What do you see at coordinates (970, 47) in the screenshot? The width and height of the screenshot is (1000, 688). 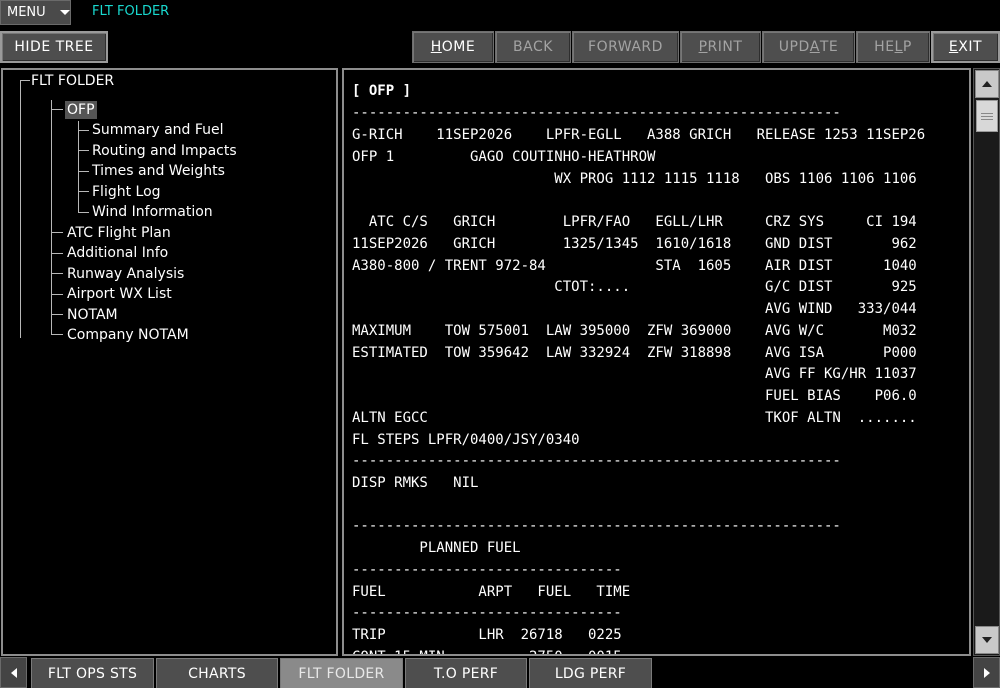 I see `exit-label: XIT` at bounding box center [970, 47].